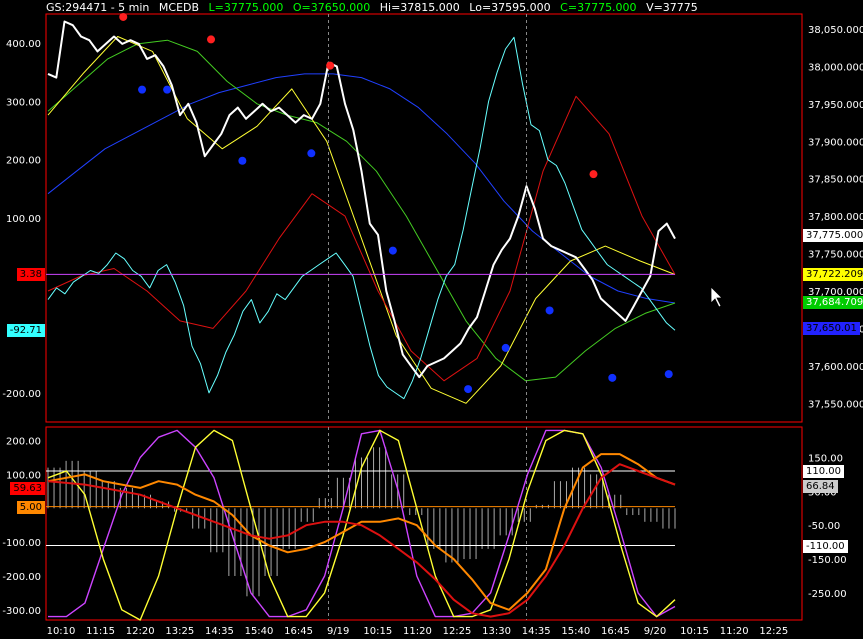 The height and width of the screenshot is (639, 863). Describe the element at coordinates (23, 102) in the screenshot. I see `upper-left-tick: 300.00` at that location.